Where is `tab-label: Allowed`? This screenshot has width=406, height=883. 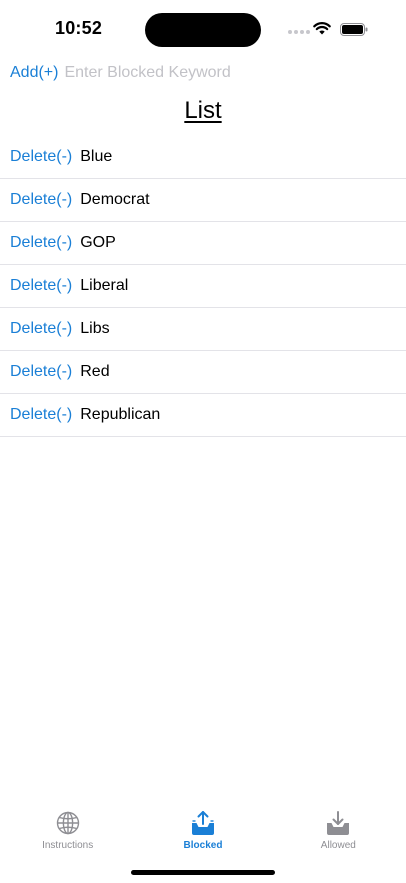
tab-label: Allowed is located at coordinates (338, 845).